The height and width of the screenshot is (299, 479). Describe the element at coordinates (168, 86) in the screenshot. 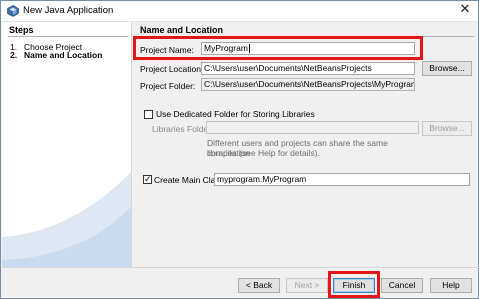

I see `project-folder-label: Project Folder:` at that location.